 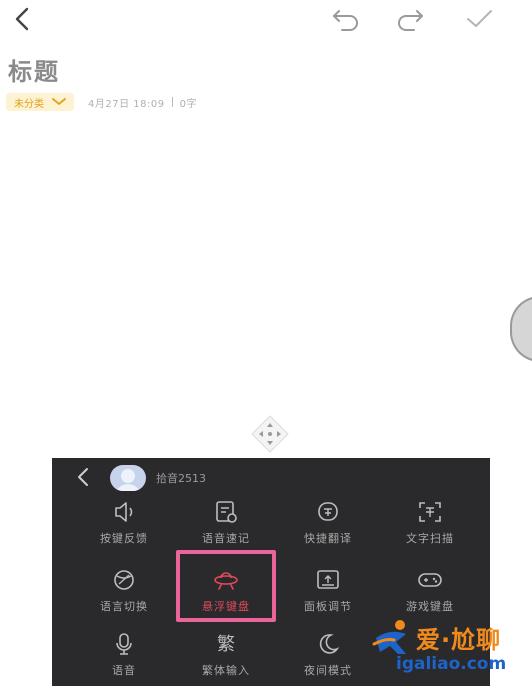 What do you see at coordinates (126, 104) in the screenshot?
I see `note-date: 4月27日 18:09` at bounding box center [126, 104].